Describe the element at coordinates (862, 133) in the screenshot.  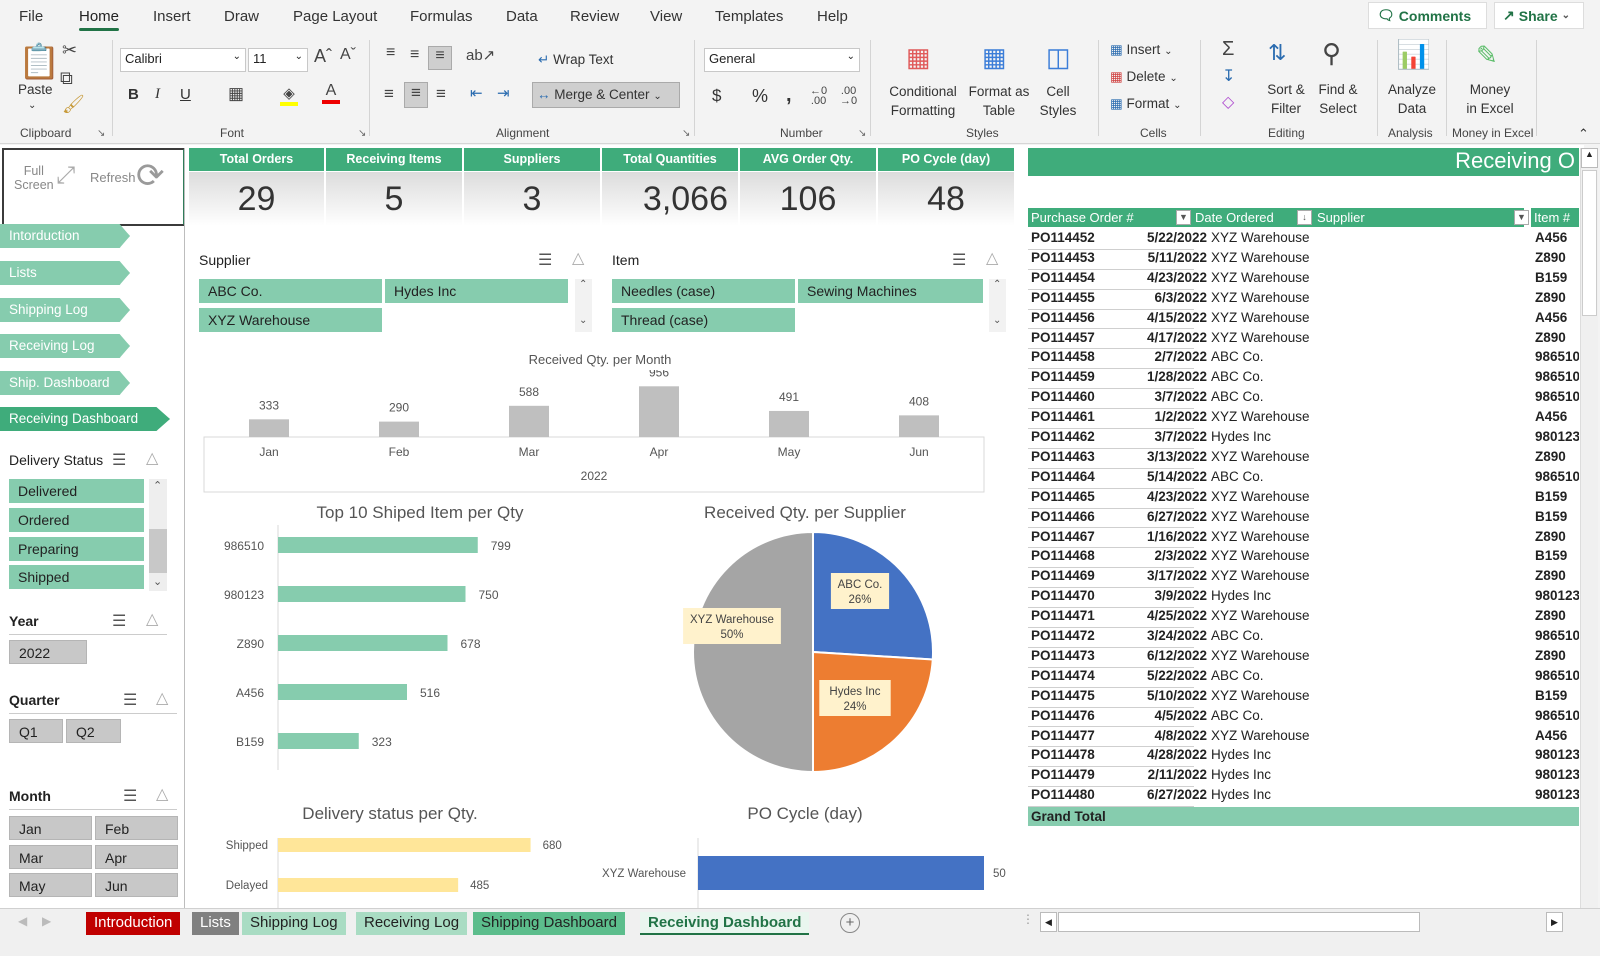
I see `number-launcher-icon: ↘` at that location.